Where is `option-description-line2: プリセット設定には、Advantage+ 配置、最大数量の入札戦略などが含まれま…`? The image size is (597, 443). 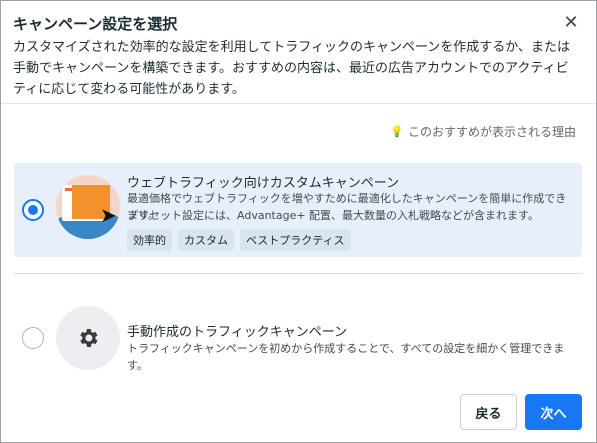 option-description-line2: プリセット設定には、Advantage+ 配置、最大数量の入札戦略などが含まれま… is located at coordinates (333, 215).